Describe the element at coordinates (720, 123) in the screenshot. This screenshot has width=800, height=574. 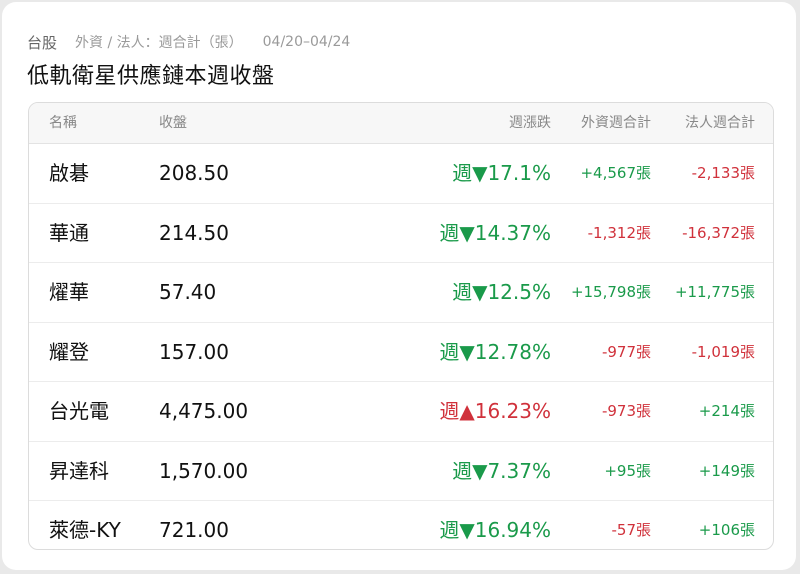
I see `column-header-institutional-total: 法人週合計` at that location.